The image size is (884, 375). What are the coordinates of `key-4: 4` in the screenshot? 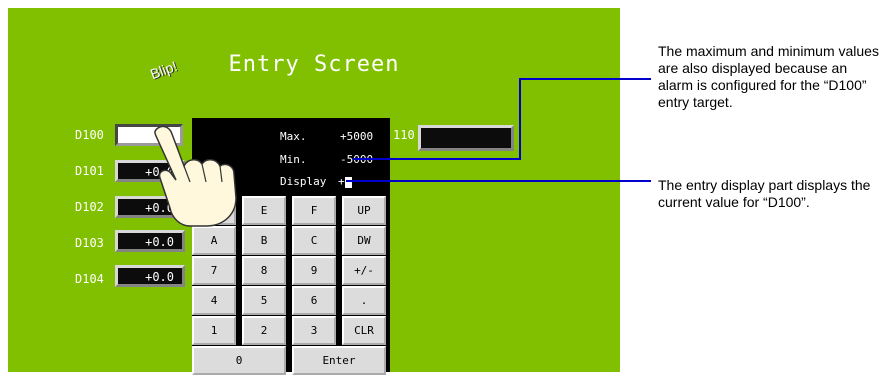 It's located at (214, 300).